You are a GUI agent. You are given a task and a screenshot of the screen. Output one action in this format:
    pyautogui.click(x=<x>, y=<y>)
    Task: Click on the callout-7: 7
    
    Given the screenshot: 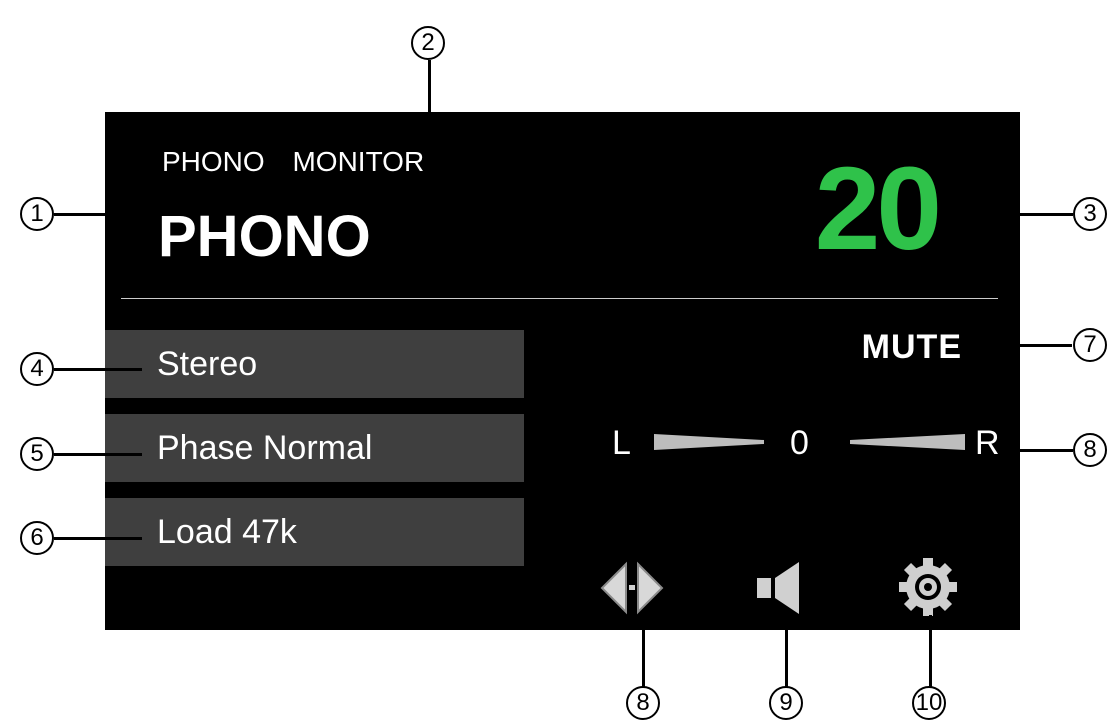 What is the action you would take?
    pyautogui.click(x=1090, y=345)
    